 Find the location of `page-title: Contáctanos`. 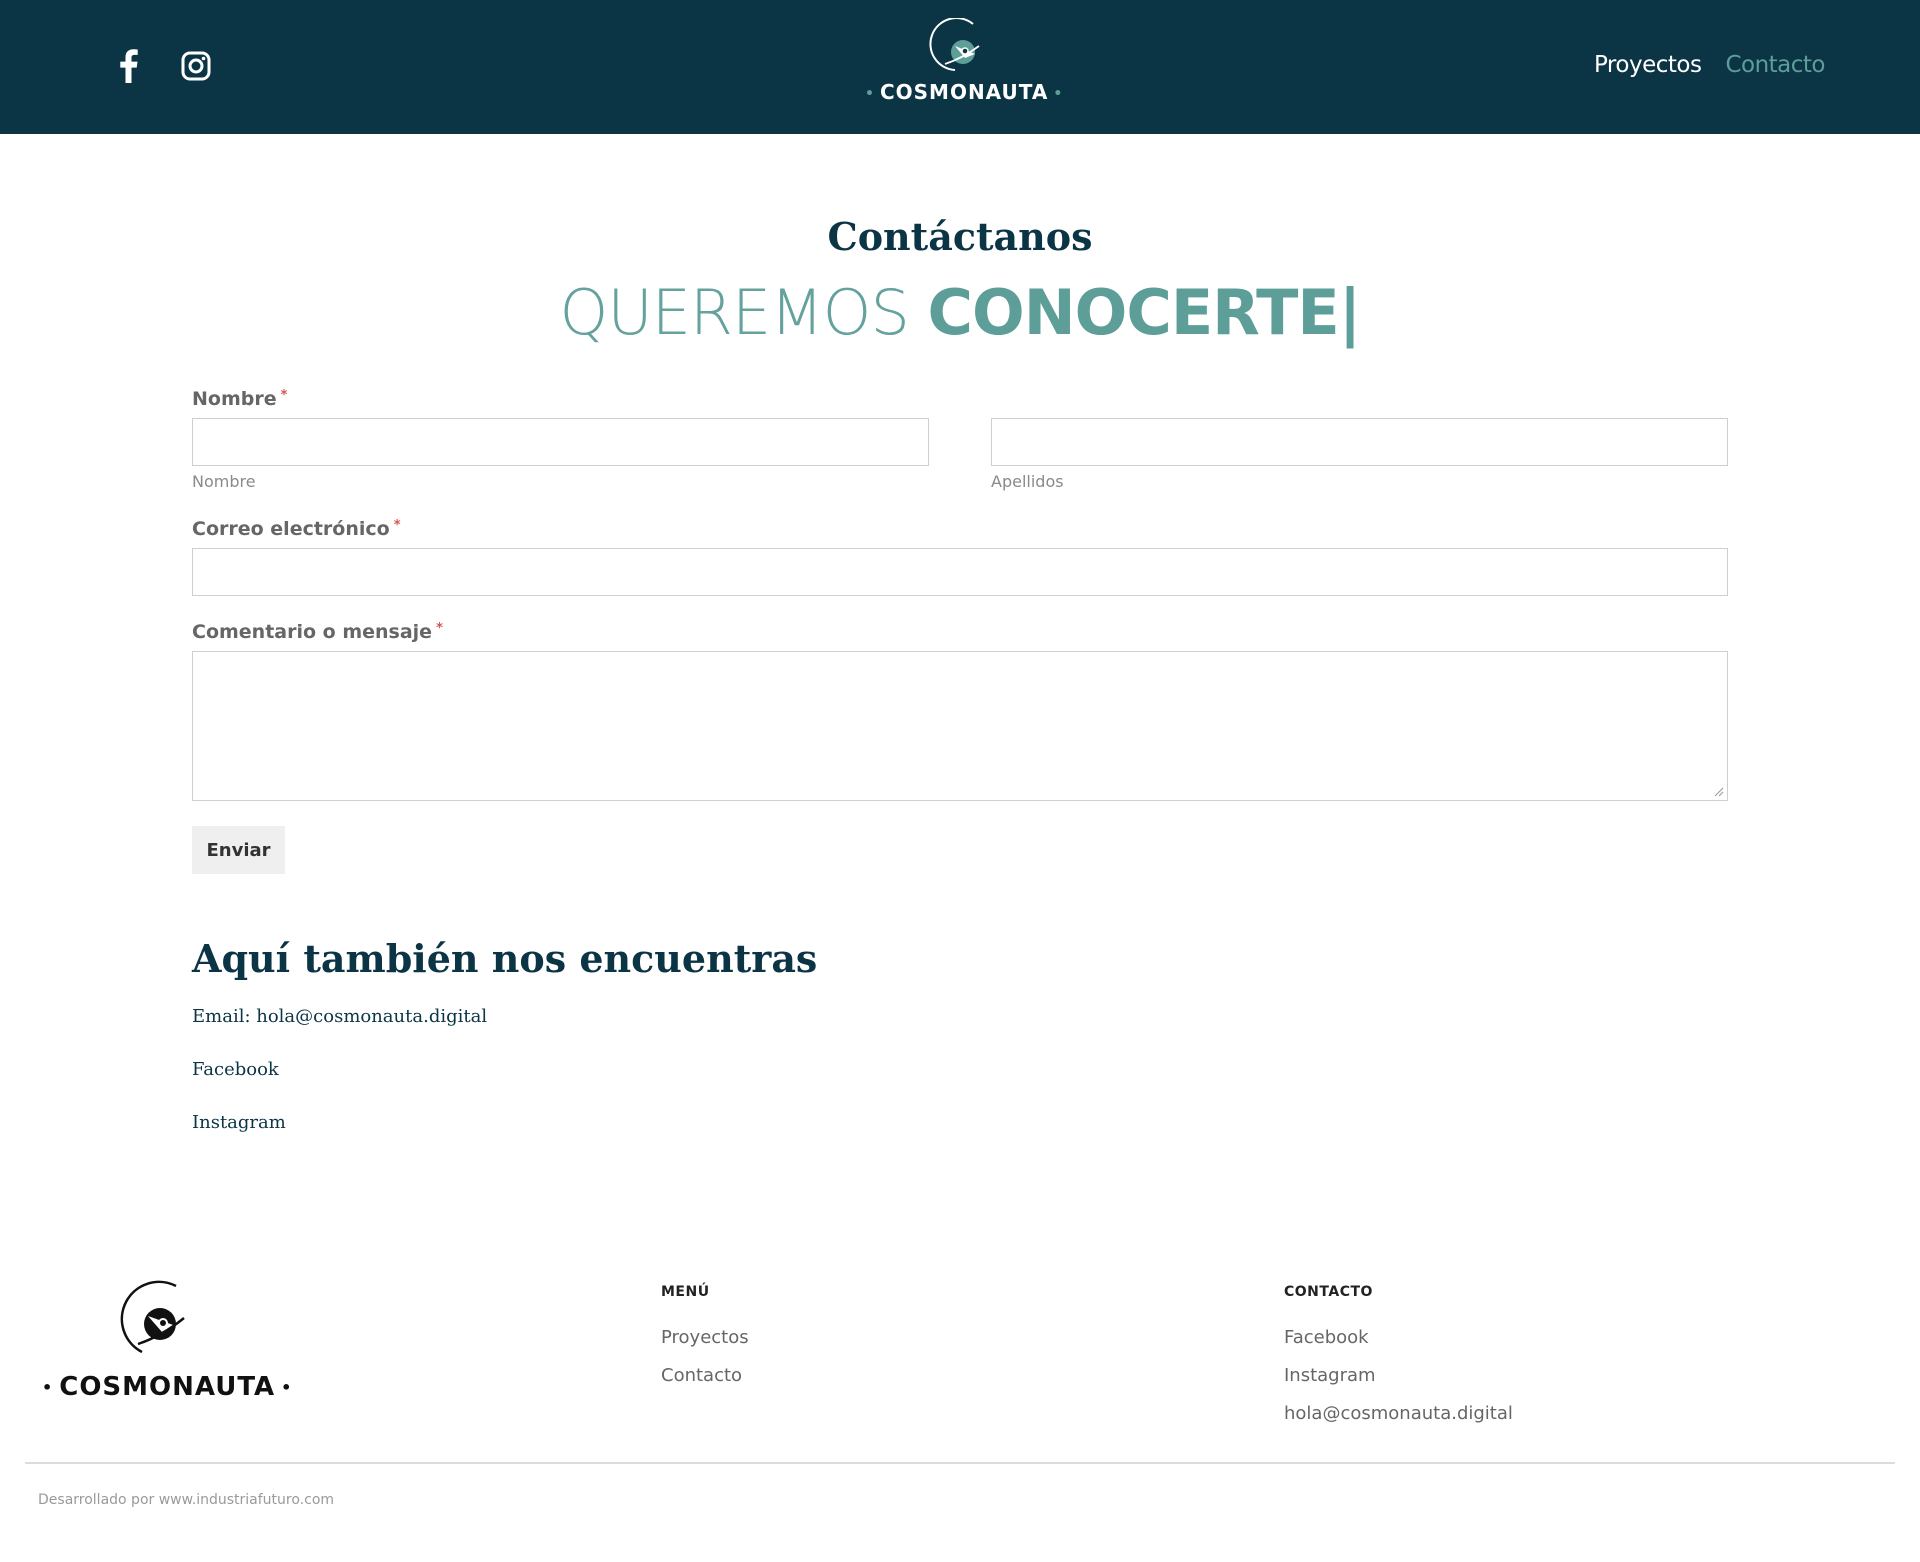

page-title: Contáctanos is located at coordinates (960, 236).